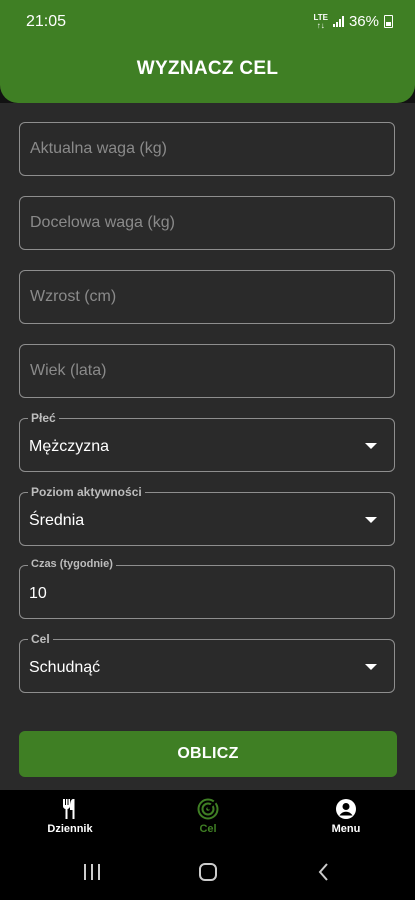  I want to click on nav-label-cel: Cel, so click(208, 829).